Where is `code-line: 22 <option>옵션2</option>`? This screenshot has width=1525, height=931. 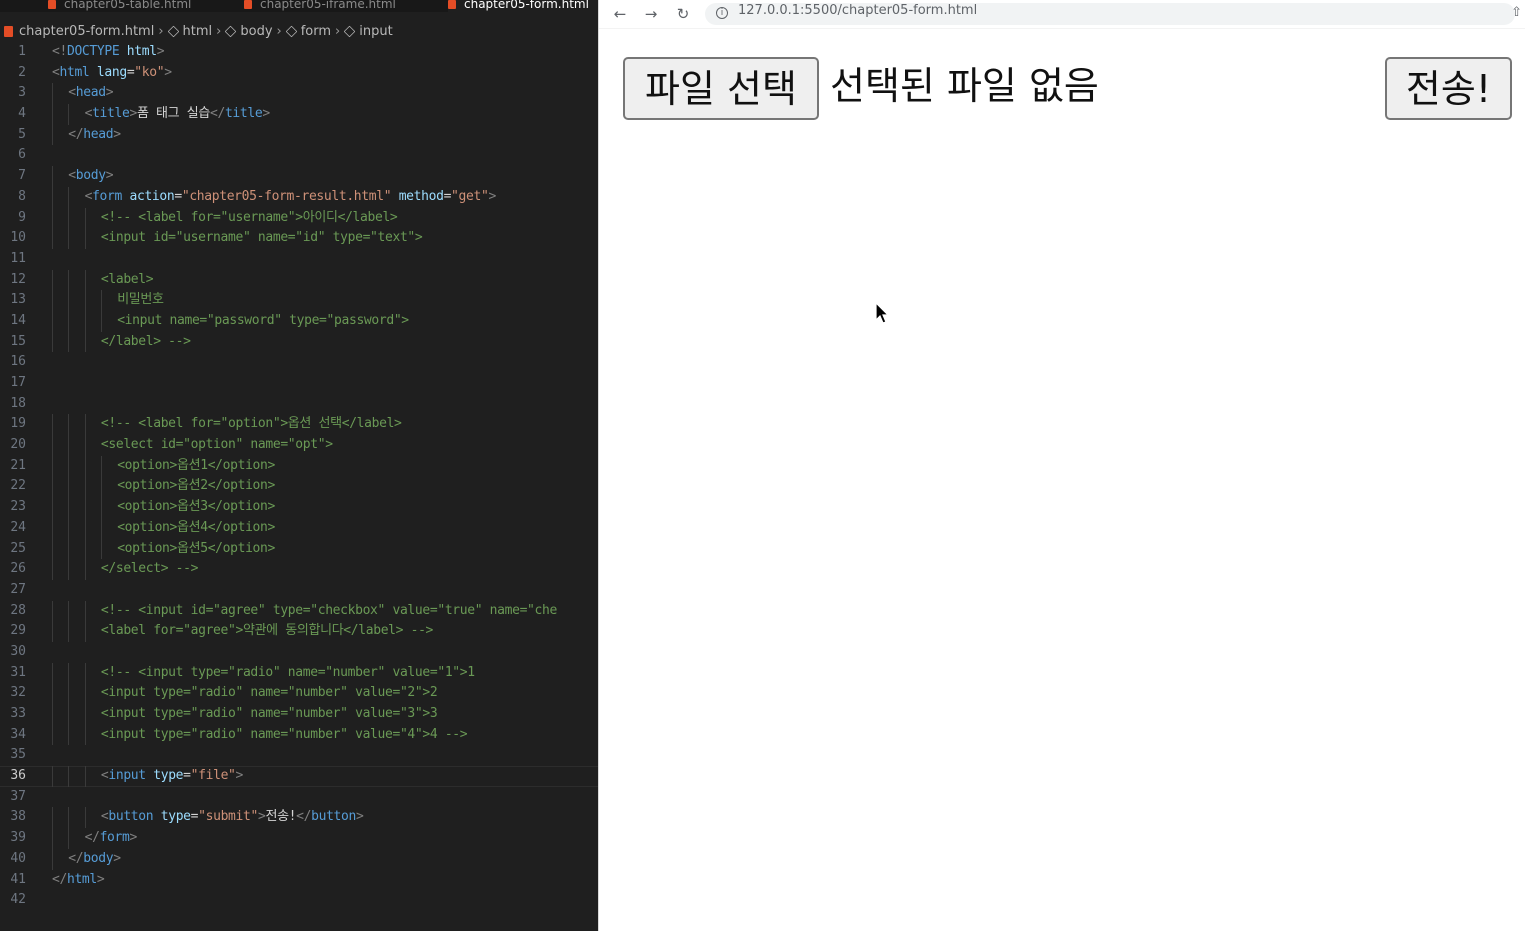 code-line: 22 <option>옵션2</option> is located at coordinates (299, 487).